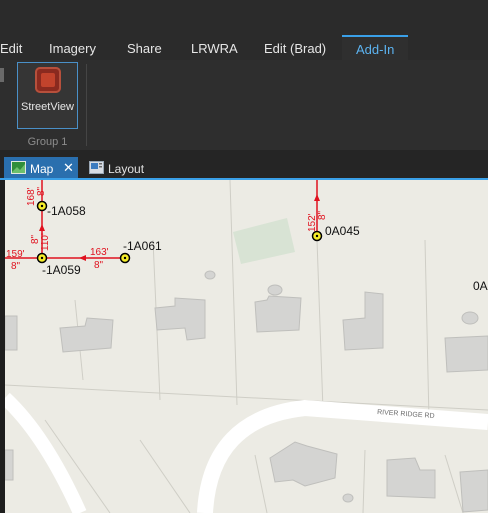 This screenshot has height=513, width=488. What do you see at coordinates (18, 167) in the screenshot?
I see `map-icon` at bounding box center [18, 167].